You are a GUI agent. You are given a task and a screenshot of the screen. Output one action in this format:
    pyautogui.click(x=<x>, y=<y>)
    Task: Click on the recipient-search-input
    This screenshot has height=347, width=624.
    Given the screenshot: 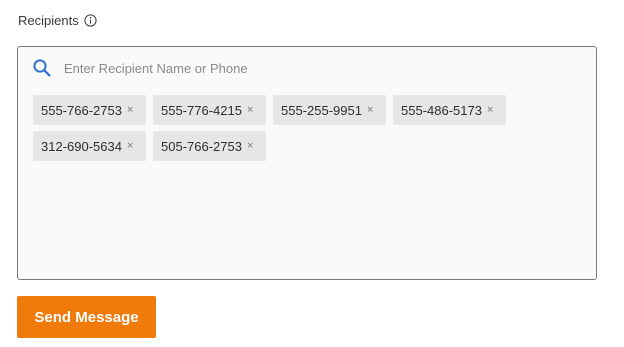 What is the action you would take?
    pyautogui.click(x=264, y=68)
    